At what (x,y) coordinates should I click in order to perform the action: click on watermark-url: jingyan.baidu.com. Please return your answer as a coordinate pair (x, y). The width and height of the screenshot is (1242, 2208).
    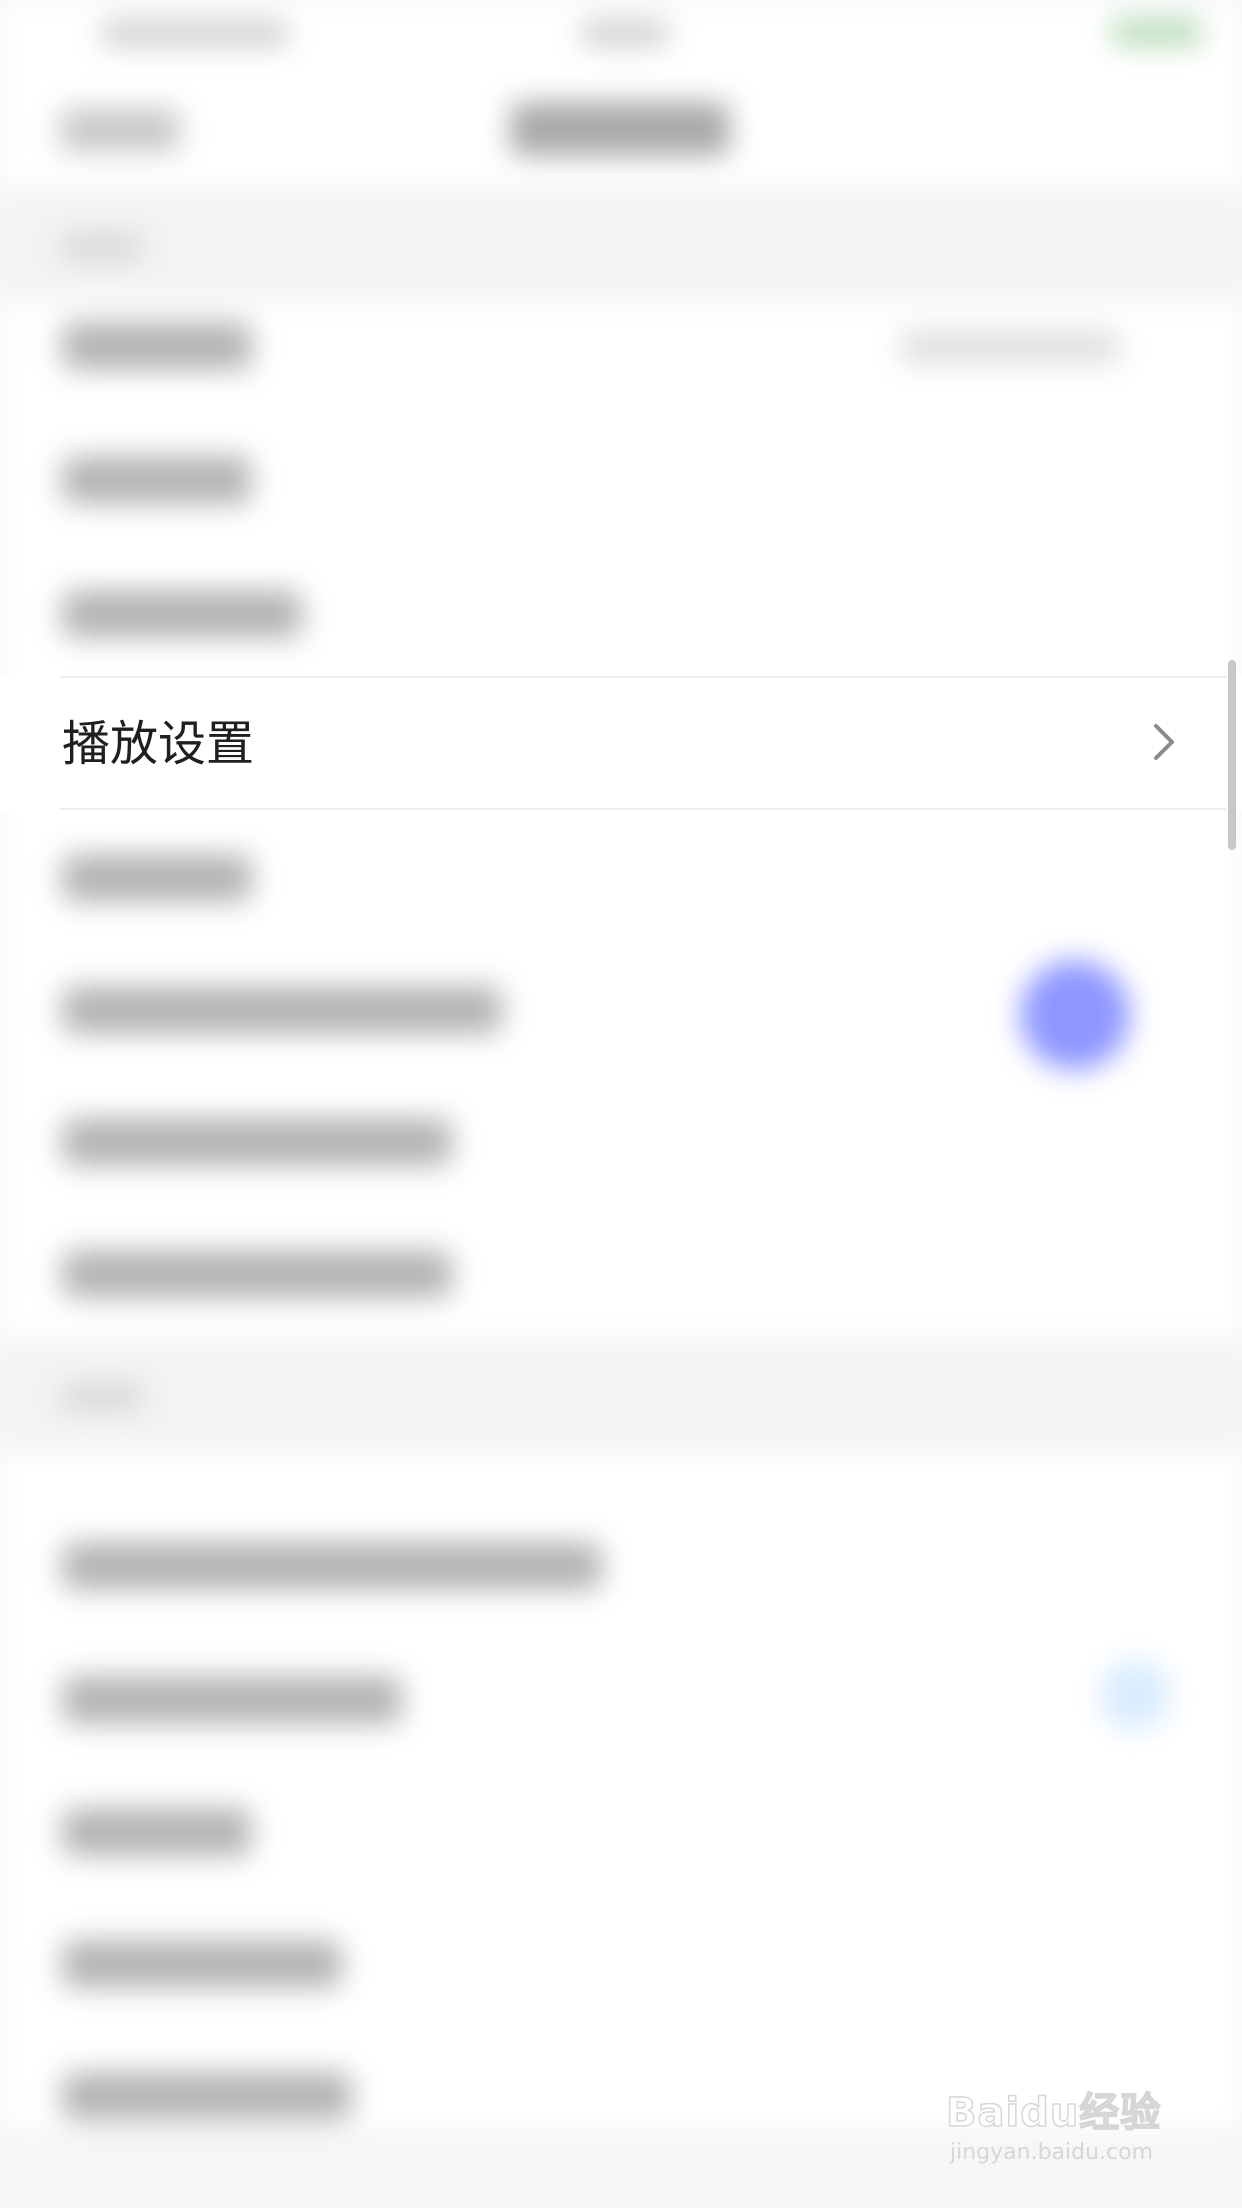
    Looking at the image, I should click on (1052, 2152).